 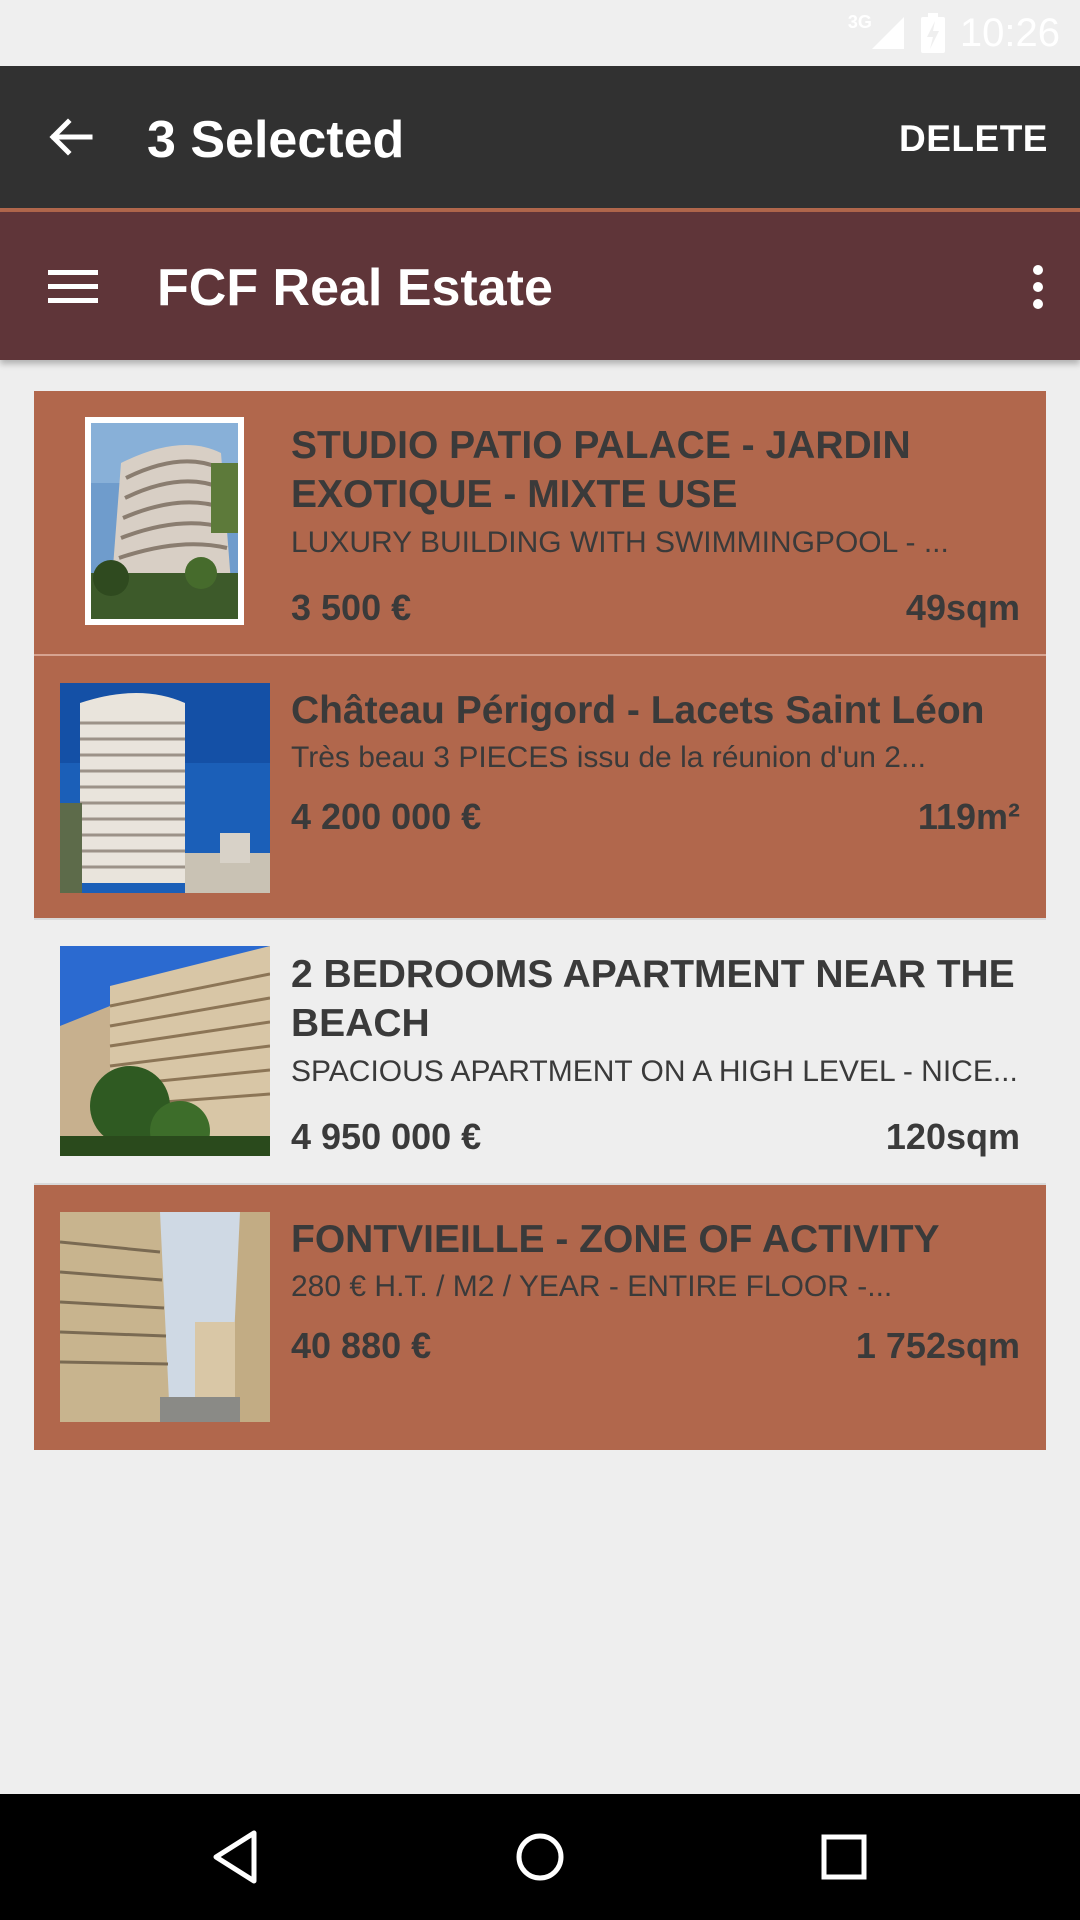 What do you see at coordinates (937, 1345) in the screenshot?
I see `listing-area: 1 752sqm` at bounding box center [937, 1345].